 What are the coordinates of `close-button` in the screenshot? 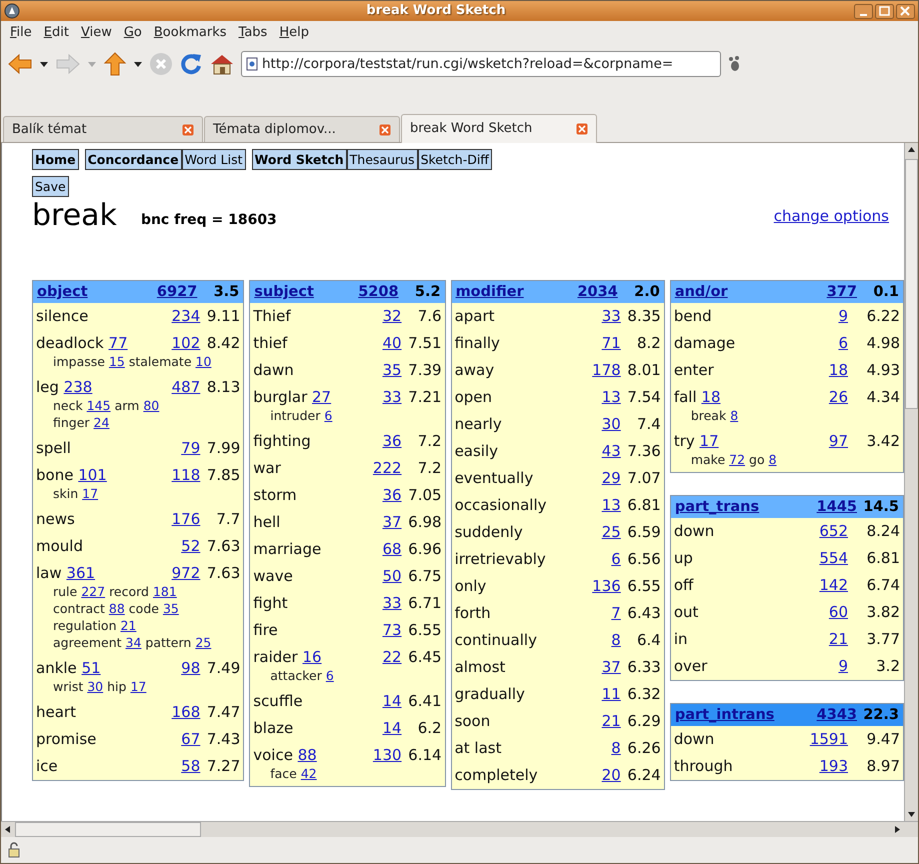 It's located at (905, 11).